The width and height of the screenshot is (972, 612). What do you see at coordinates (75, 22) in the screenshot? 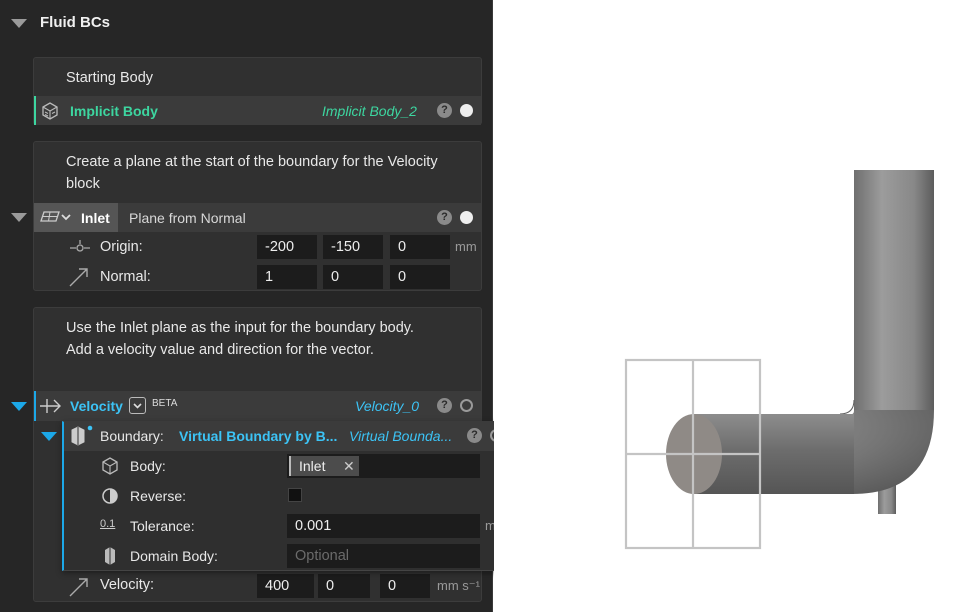
I see `section-title: Fluid BCs` at bounding box center [75, 22].